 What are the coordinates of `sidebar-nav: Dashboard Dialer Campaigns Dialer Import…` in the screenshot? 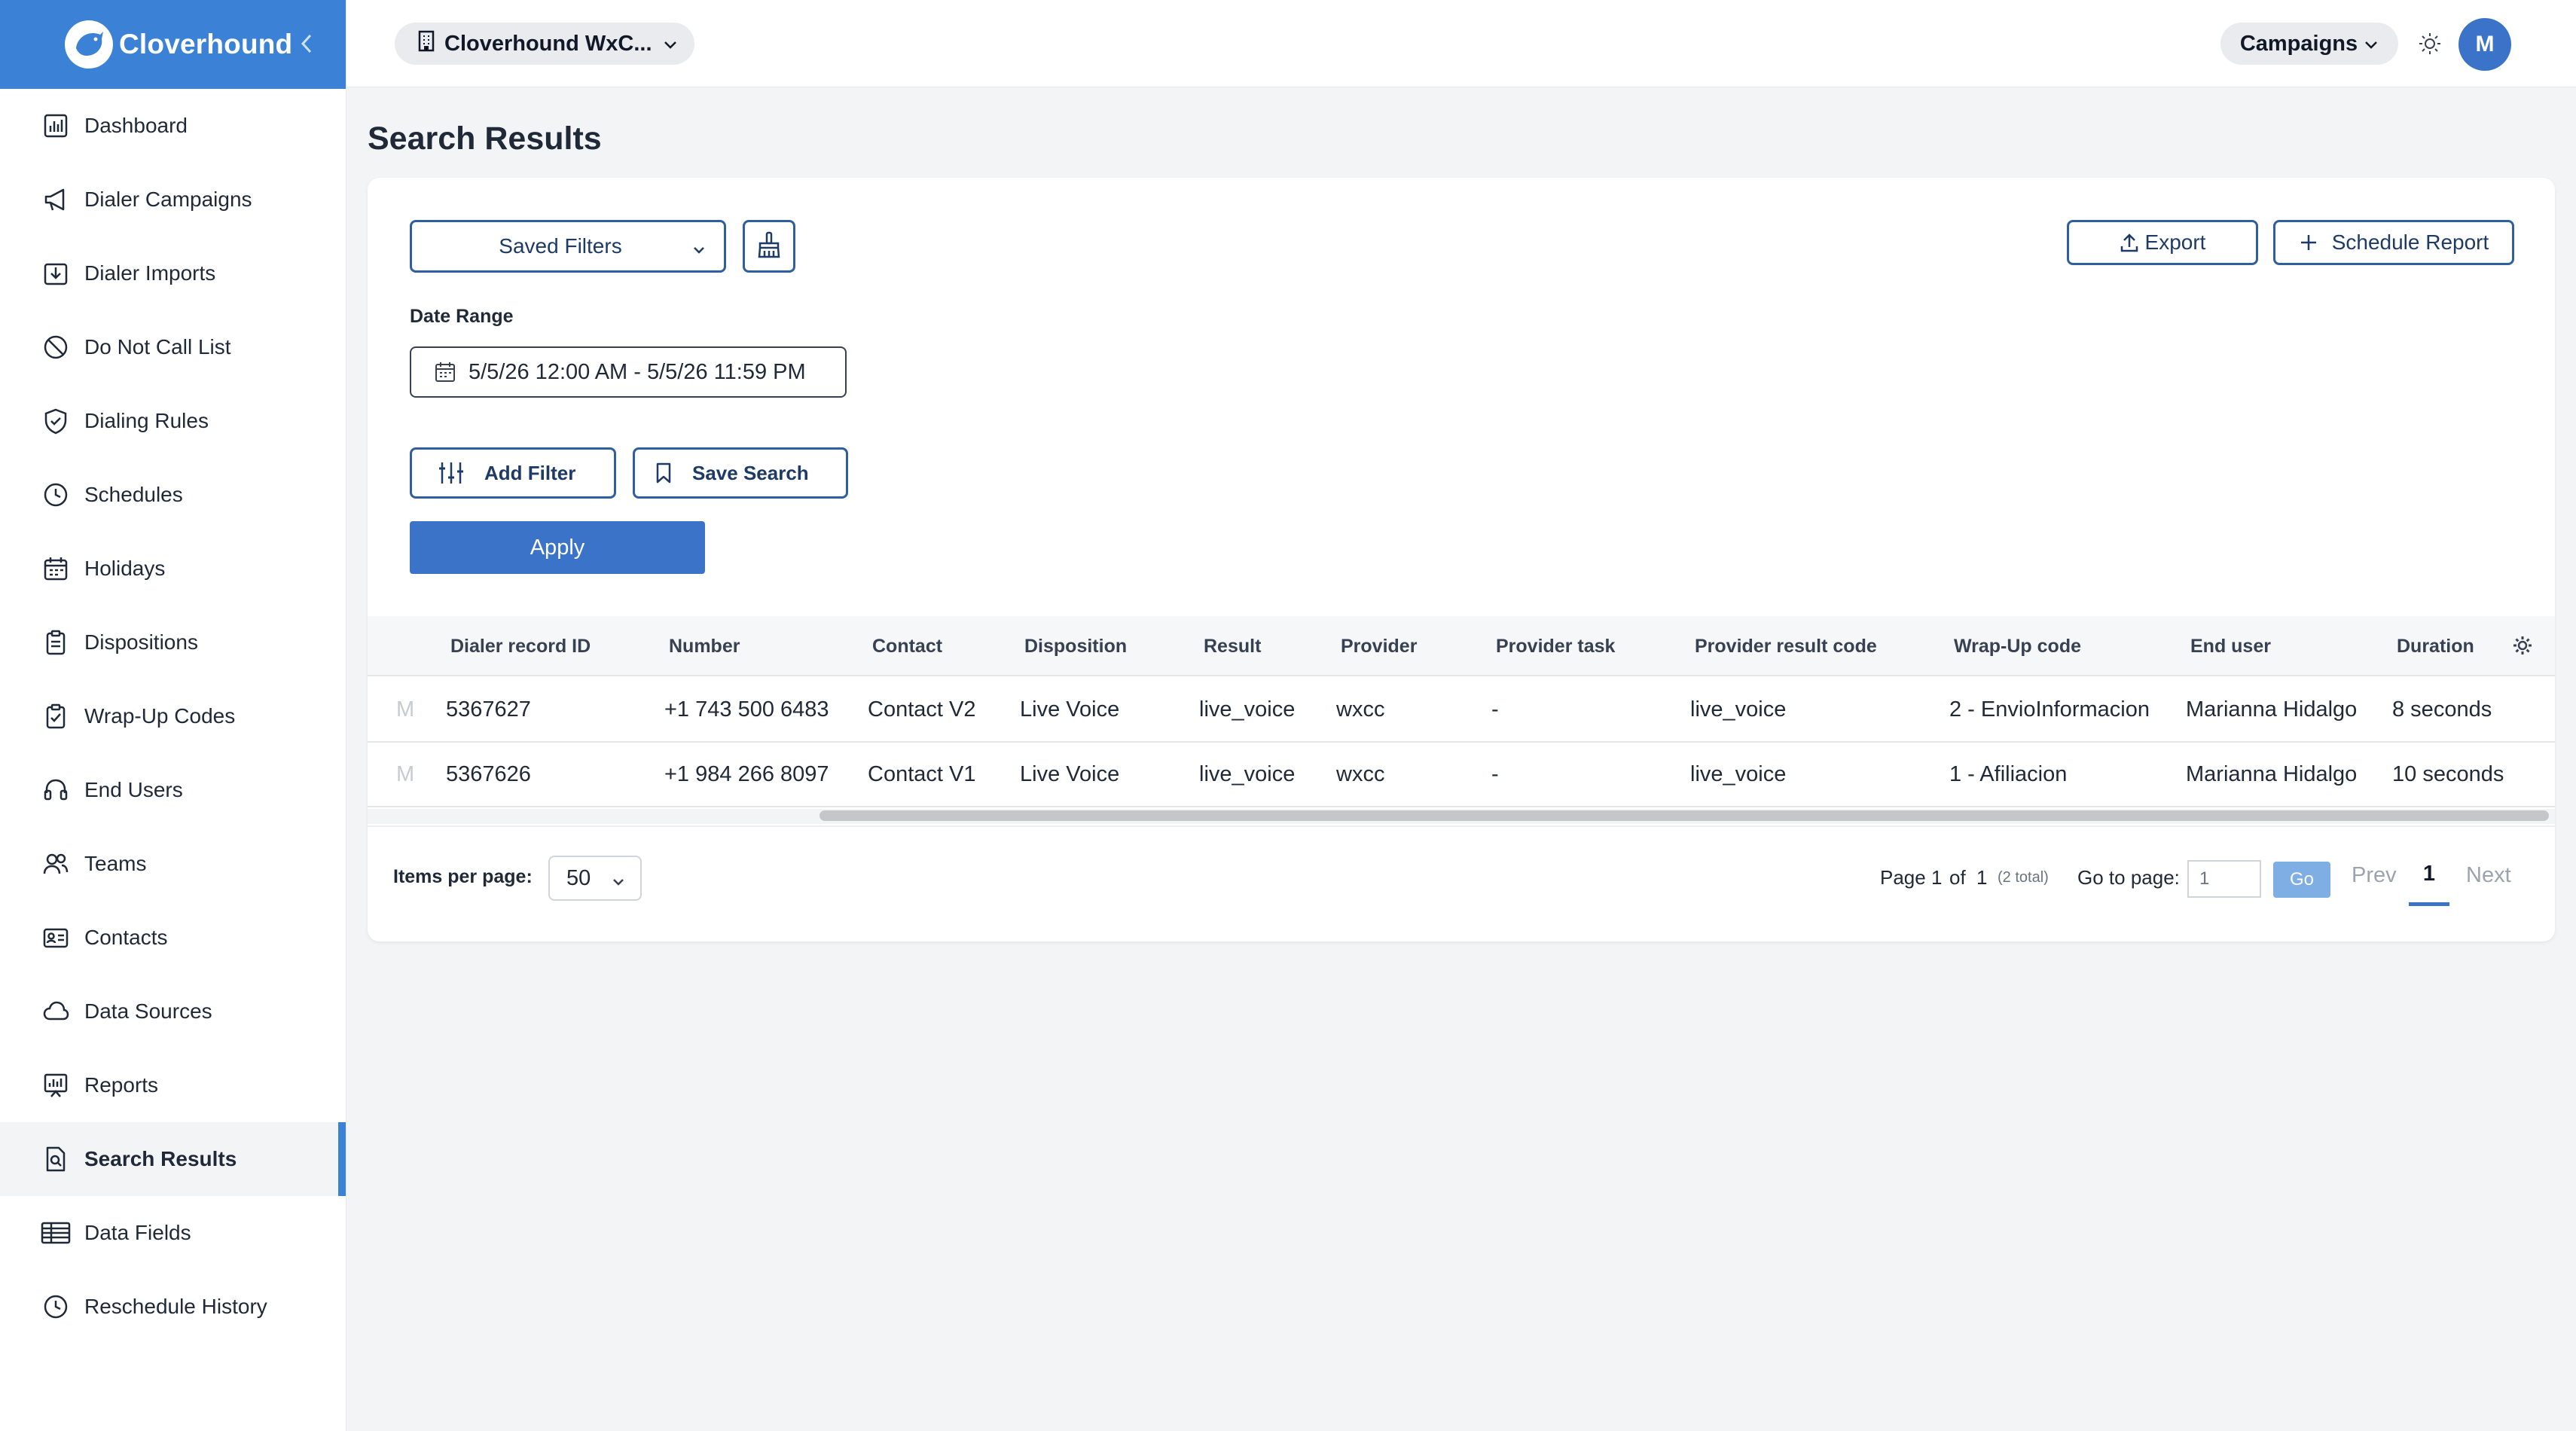 It's located at (173, 716).